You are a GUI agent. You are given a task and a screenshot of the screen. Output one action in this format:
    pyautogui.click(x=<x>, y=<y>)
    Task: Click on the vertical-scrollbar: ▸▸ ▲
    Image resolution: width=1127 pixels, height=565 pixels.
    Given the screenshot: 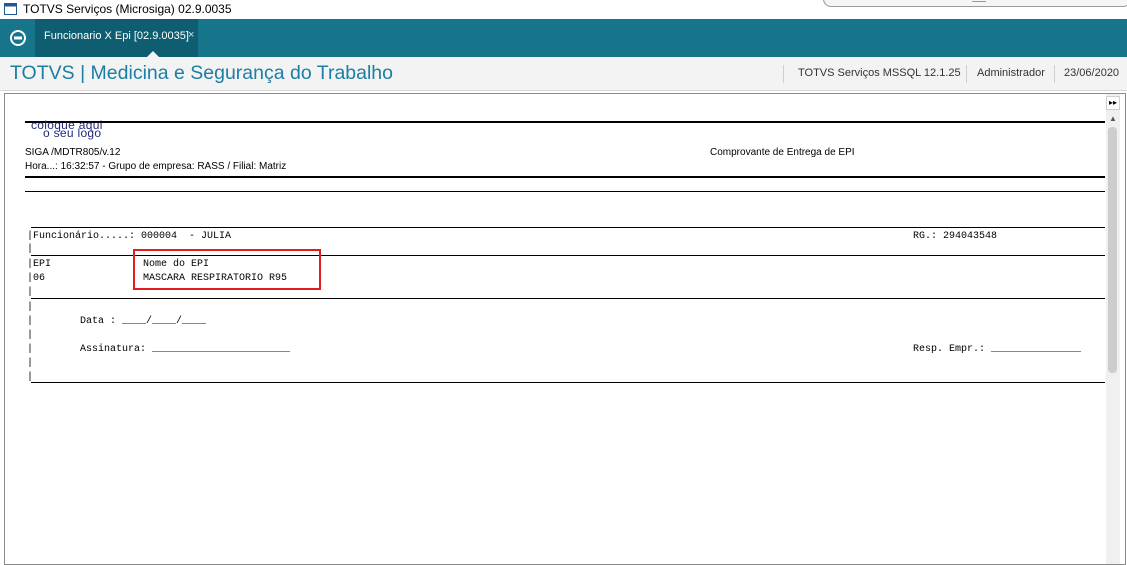 What is the action you would take?
    pyautogui.click(x=1113, y=329)
    